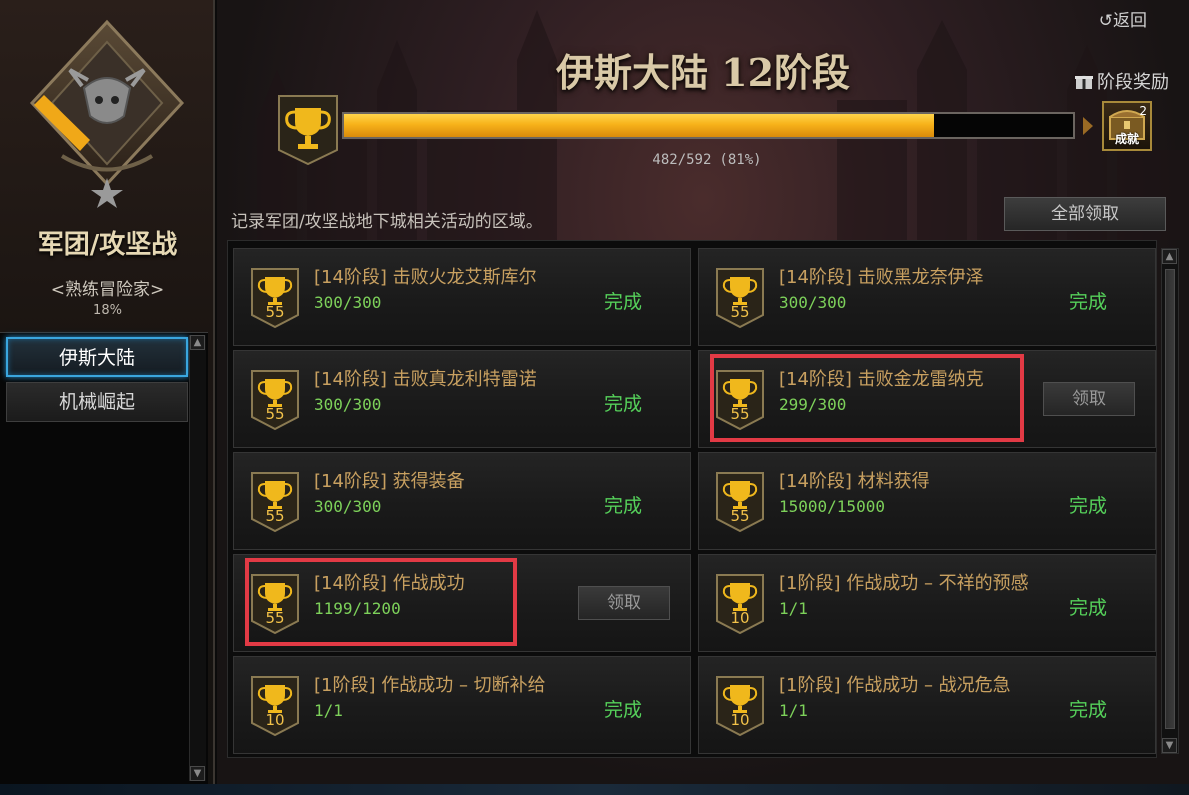  I want to click on stage-progress-bar, so click(708, 125).